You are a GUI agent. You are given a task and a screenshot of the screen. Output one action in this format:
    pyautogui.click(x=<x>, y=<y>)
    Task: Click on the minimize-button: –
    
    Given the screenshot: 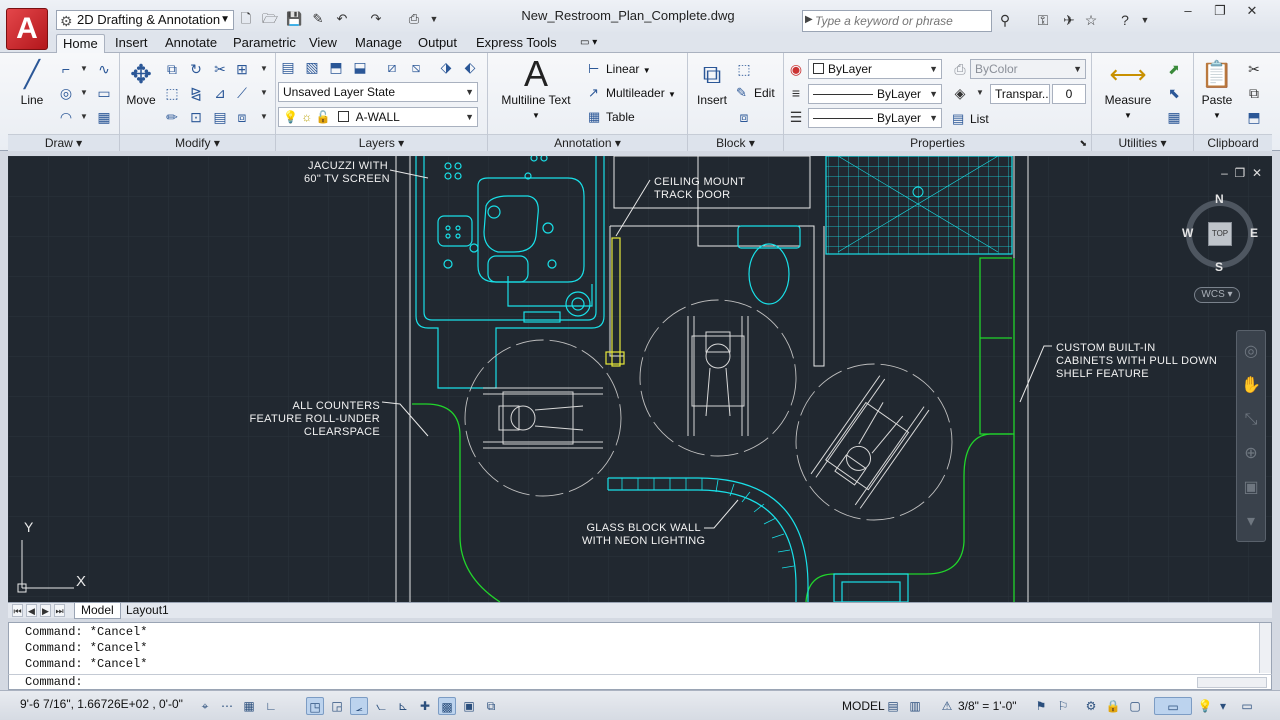 What is the action you would take?
    pyautogui.click(x=1188, y=11)
    